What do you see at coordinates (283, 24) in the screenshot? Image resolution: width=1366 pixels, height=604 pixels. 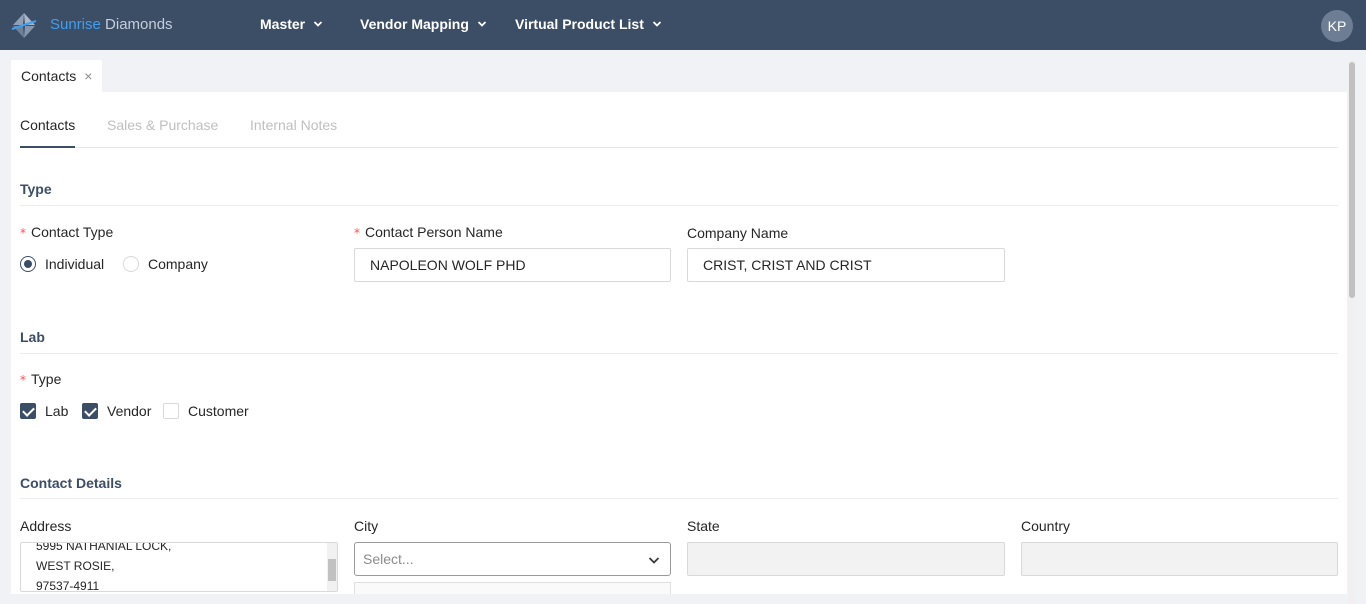 I see `nav-master-label: Master` at bounding box center [283, 24].